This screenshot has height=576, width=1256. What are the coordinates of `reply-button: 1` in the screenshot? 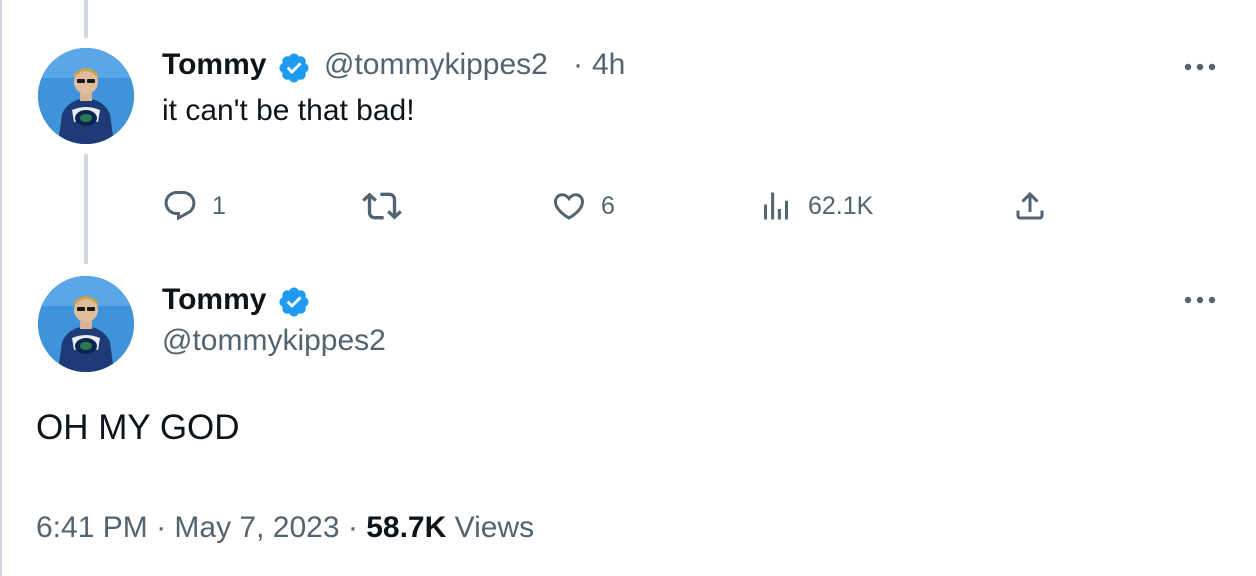 It's located at (194, 206).